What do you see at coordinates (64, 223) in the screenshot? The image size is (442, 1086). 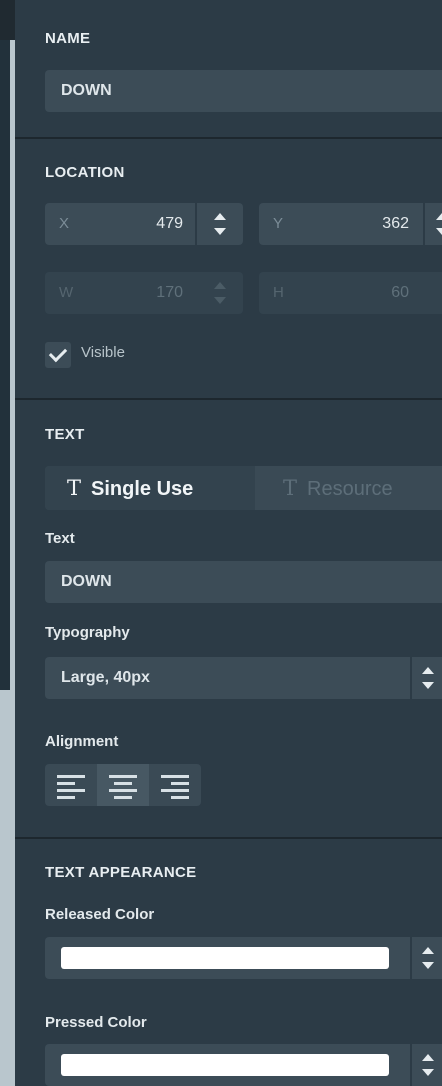 I see `x-label: X` at bounding box center [64, 223].